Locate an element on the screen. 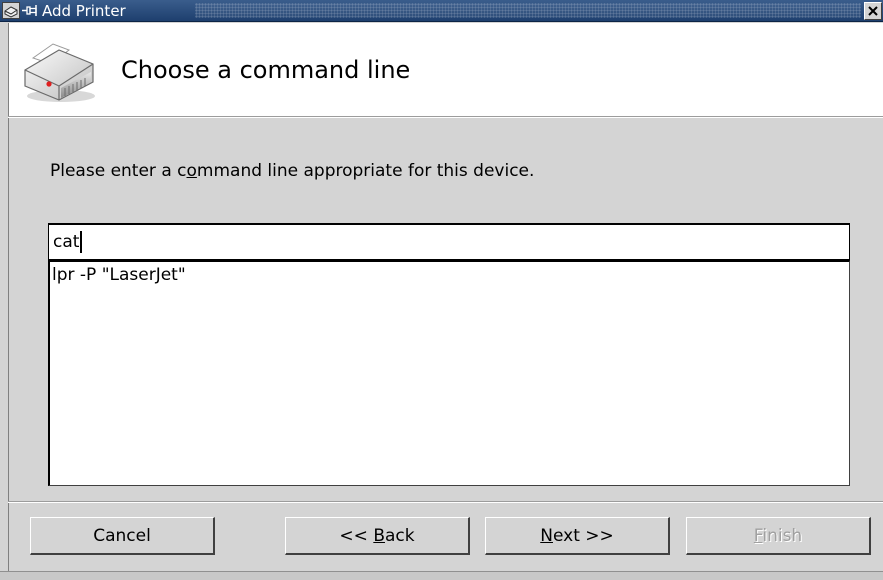 This screenshot has width=883, height=580. finish-button-label: Finish is located at coordinates (778, 536).